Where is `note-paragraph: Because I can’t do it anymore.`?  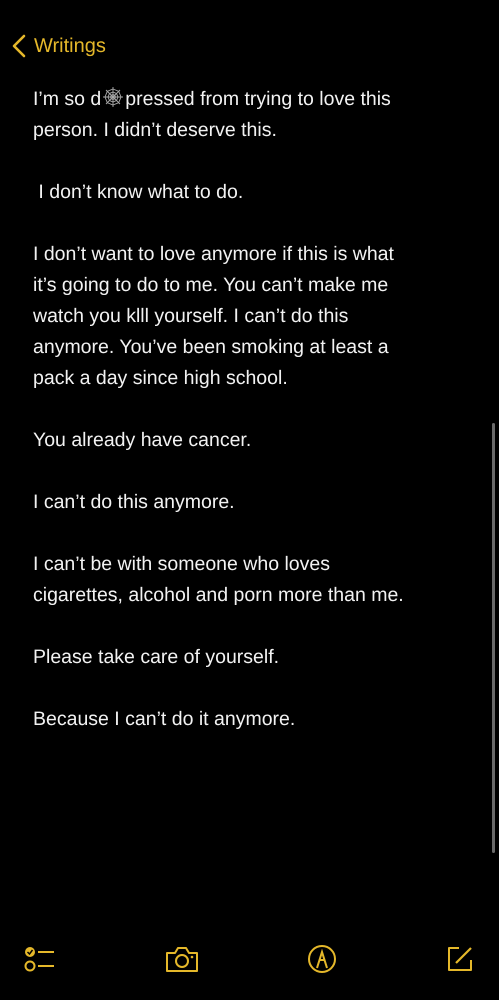 note-paragraph: Because I can’t do it anymore. is located at coordinates (164, 719).